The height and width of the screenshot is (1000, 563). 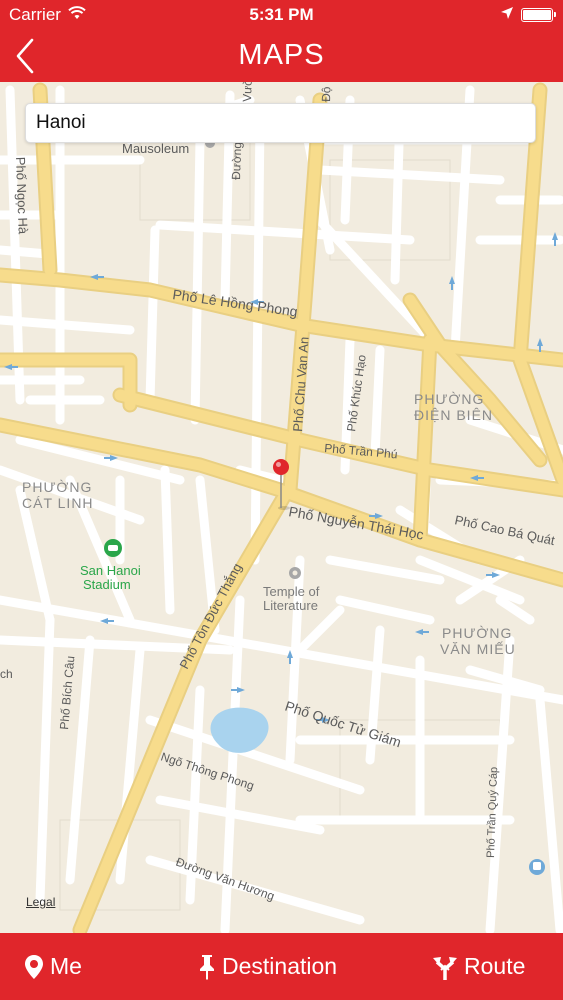 I want to click on tab-route: Route, so click(x=478, y=966).